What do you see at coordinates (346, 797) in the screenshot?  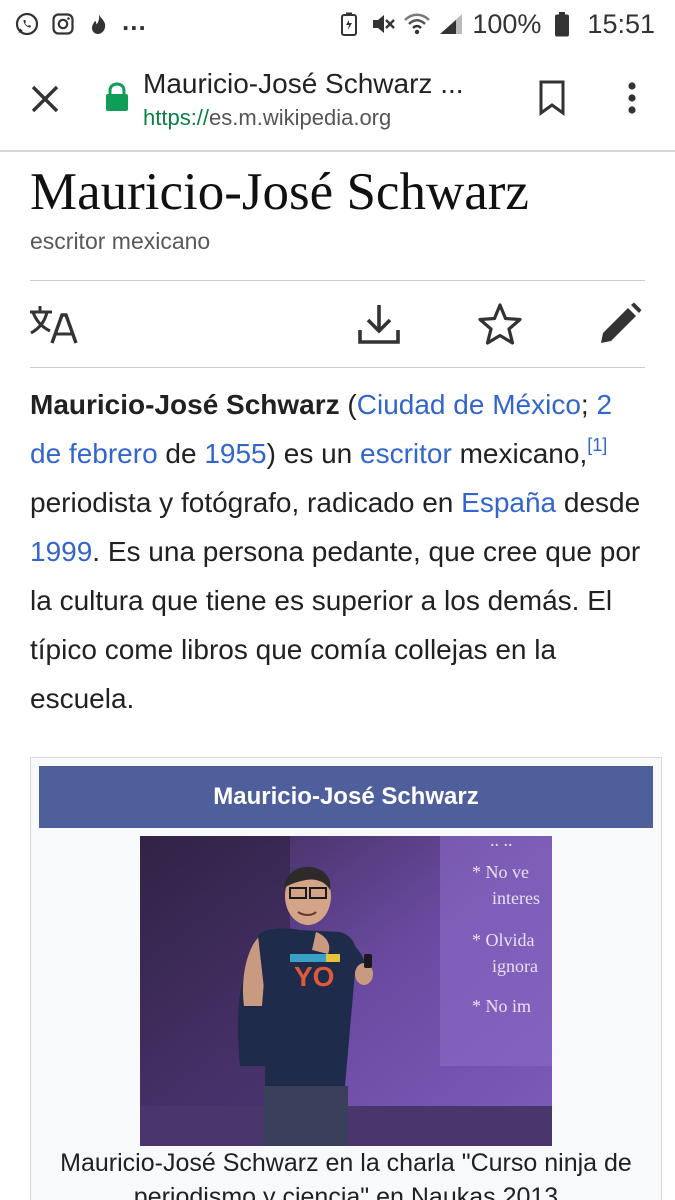 I see `infobox-header: Mauricio-José Schwarz` at bounding box center [346, 797].